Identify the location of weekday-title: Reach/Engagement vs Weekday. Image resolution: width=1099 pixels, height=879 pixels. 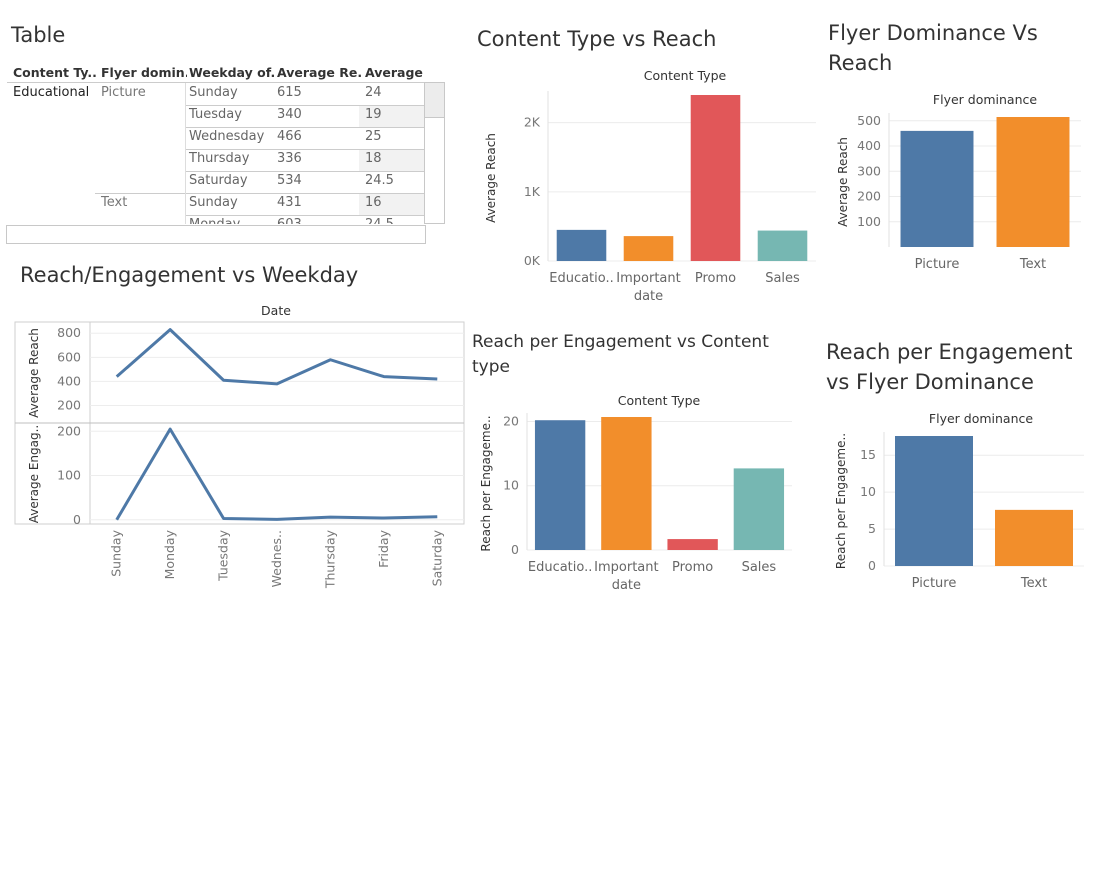
(189, 275).